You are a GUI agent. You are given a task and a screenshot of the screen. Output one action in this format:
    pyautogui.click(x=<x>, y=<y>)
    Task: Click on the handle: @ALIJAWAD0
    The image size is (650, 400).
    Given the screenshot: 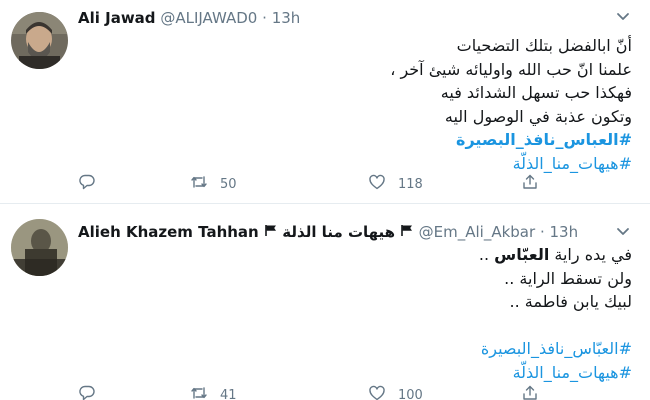 What is the action you would take?
    pyautogui.click(x=208, y=18)
    